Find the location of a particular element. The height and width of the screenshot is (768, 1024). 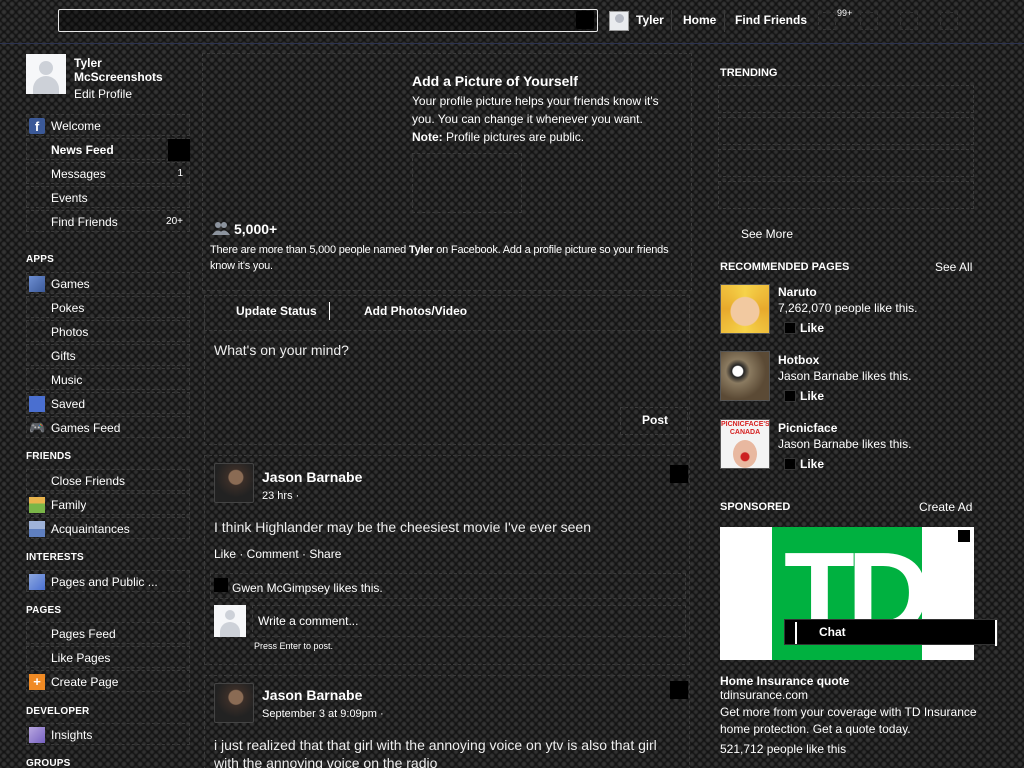

sidebar-item-games-feed: 🎮 Games Feed is located at coordinates (108, 427).